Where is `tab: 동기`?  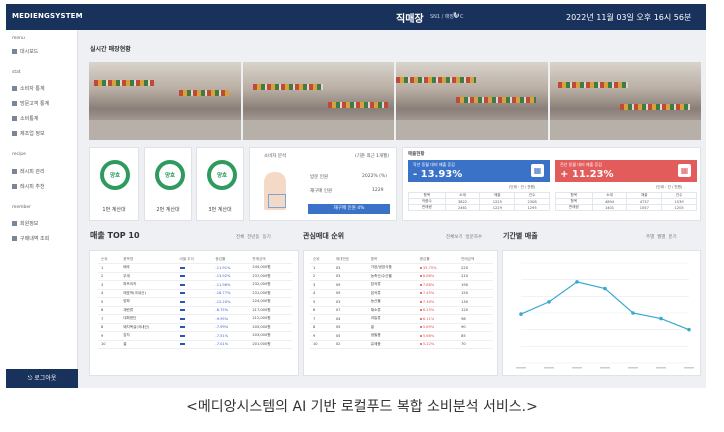
tab: 동기 is located at coordinates (266, 237).